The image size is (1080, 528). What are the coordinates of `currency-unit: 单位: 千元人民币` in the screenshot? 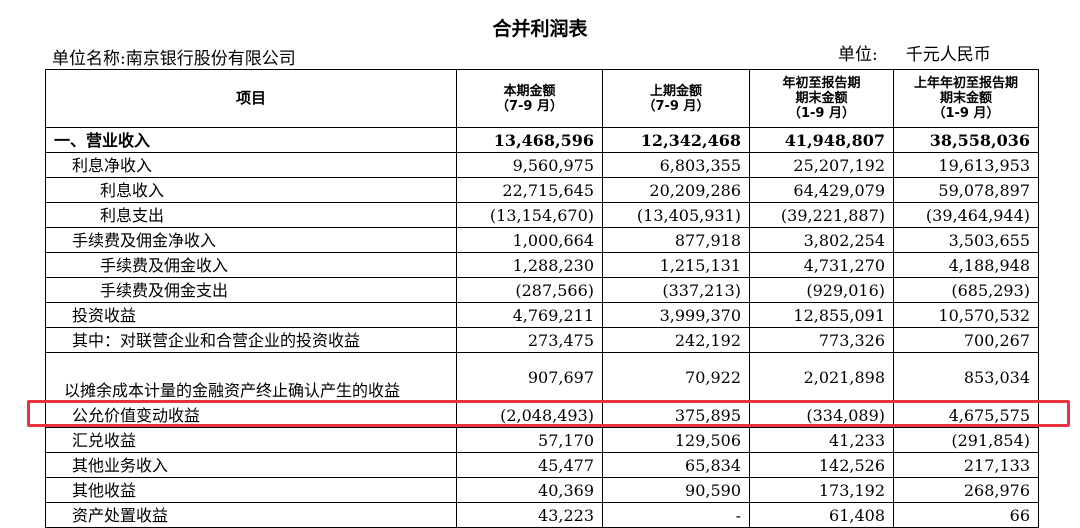 It's located at (914, 52).